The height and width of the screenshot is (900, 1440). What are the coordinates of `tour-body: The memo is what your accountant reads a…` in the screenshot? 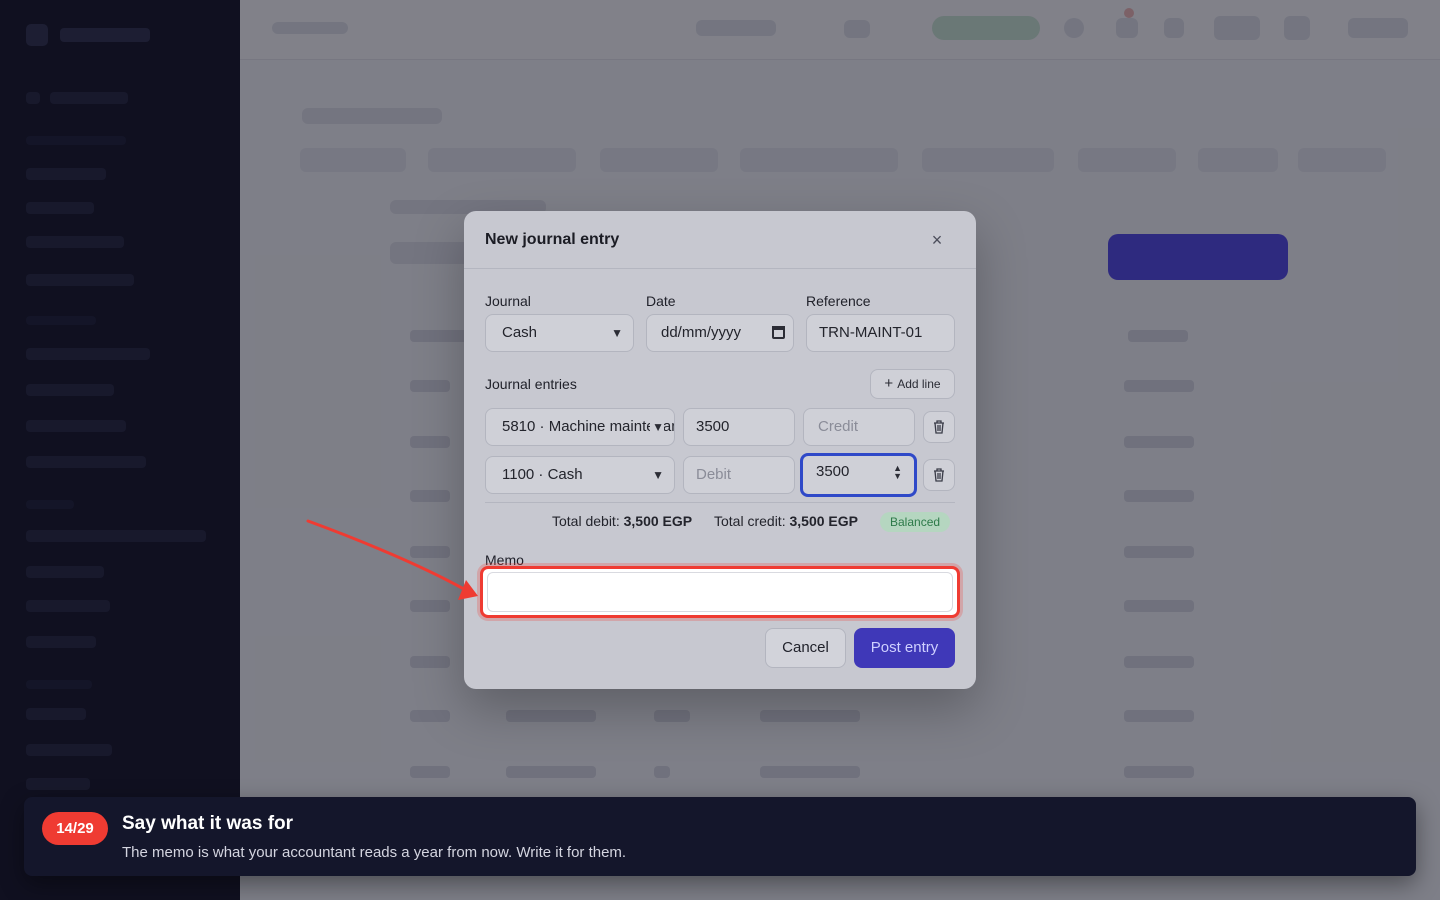 It's located at (374, 852).